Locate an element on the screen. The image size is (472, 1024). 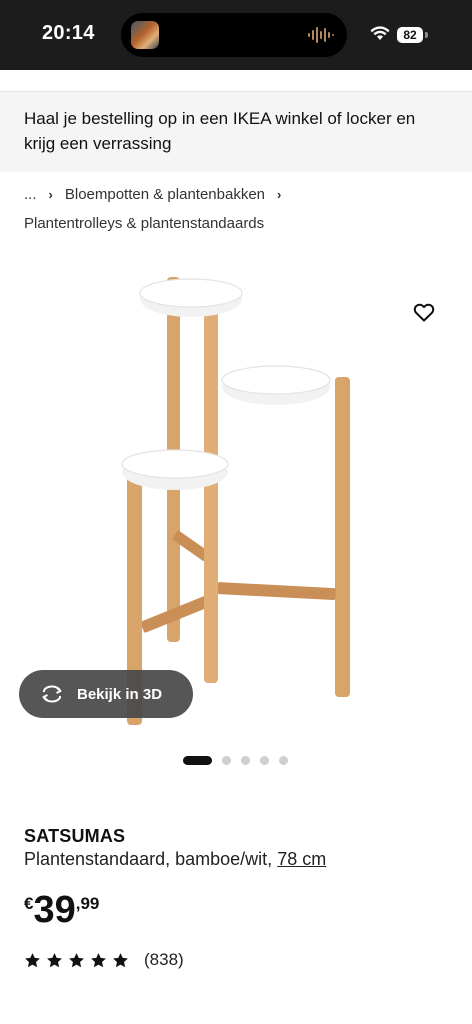
price-decimal: ,99 is located at coordinates (87, 903).